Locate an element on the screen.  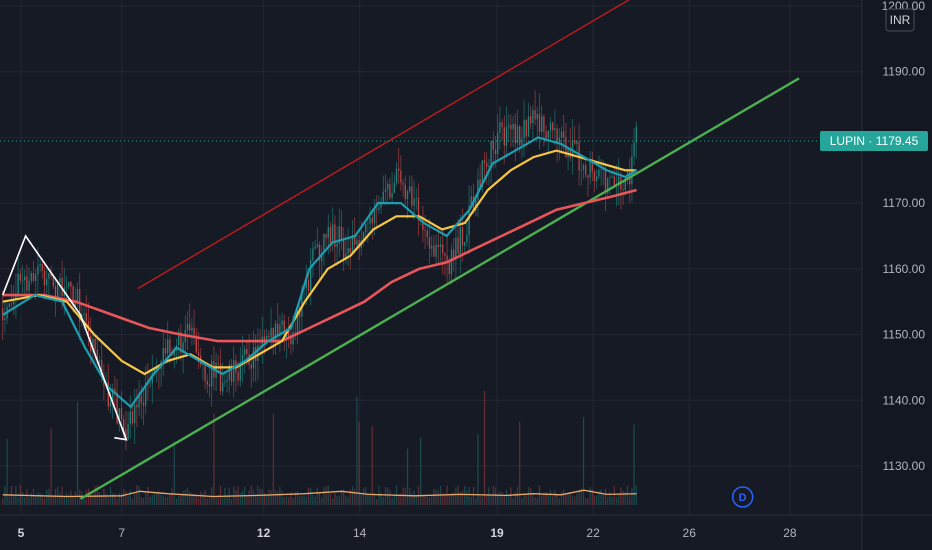
x-tick-label: 26 is located at coordinates (690, 533).